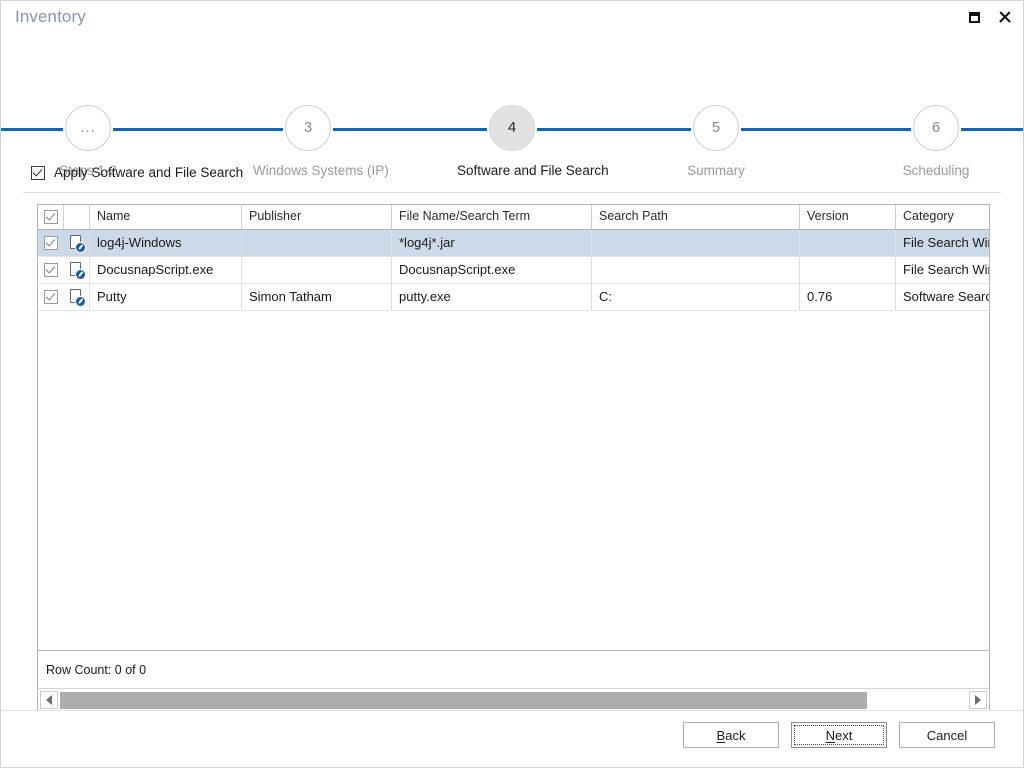 The width and height of the screenshot is (1024, 768). Describe the element at coordinates (464, 700) in the screenshot. I see `scrollbar-thumb` at that location.